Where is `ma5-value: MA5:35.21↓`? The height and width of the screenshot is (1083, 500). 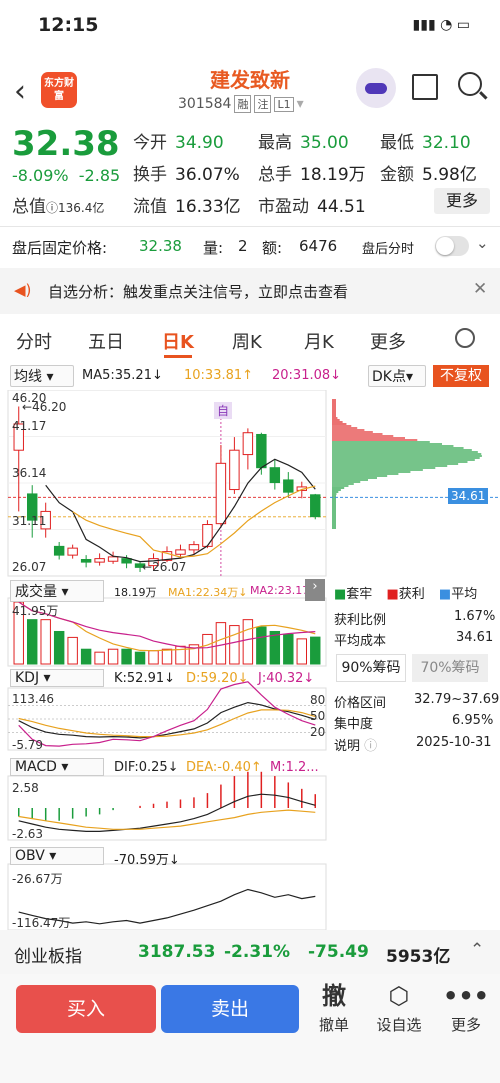
ma5-value: MA5:35.21↓ is located at coordinates (122, 375).